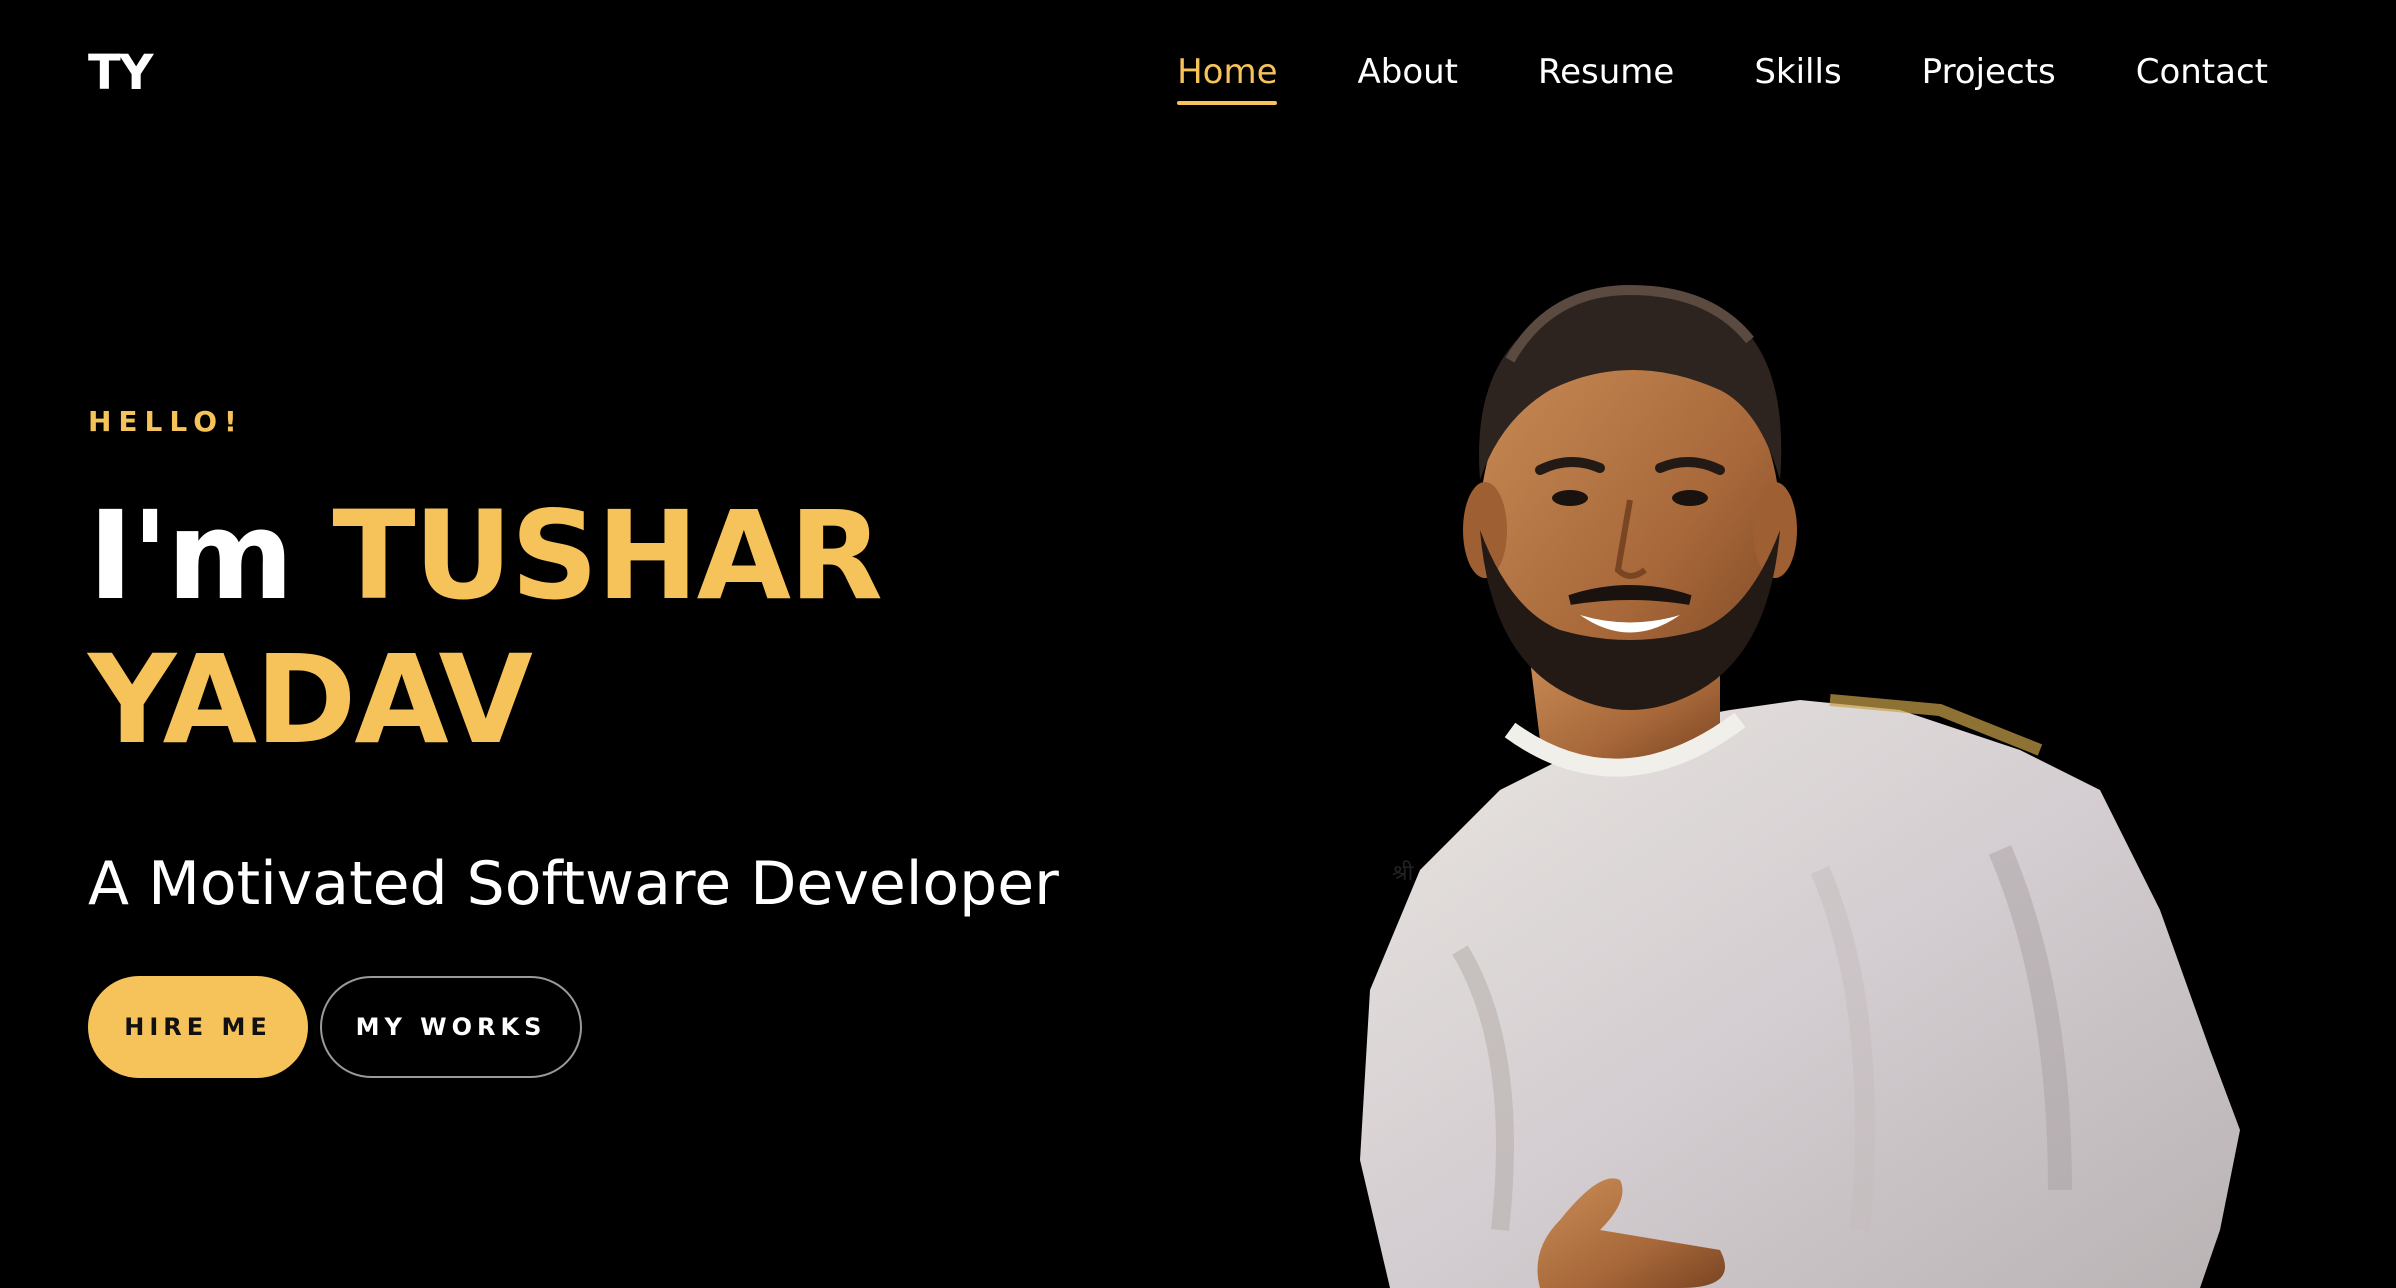 The image size is (2396, 1288). I want to click on hero-intro: I'm, so click(191, 556).